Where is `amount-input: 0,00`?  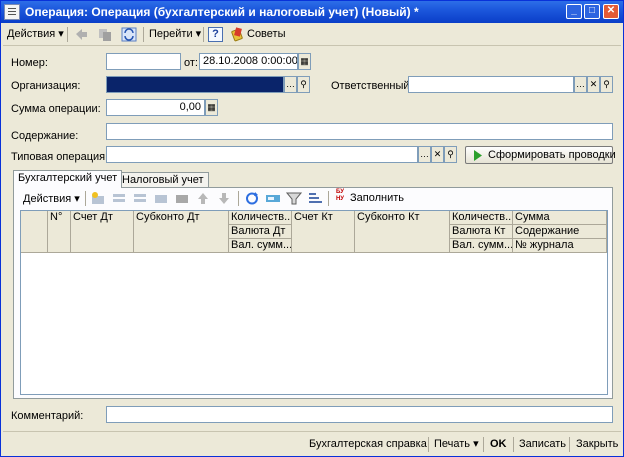 amount-input: 0,00 is located at coordinates (155, 107).